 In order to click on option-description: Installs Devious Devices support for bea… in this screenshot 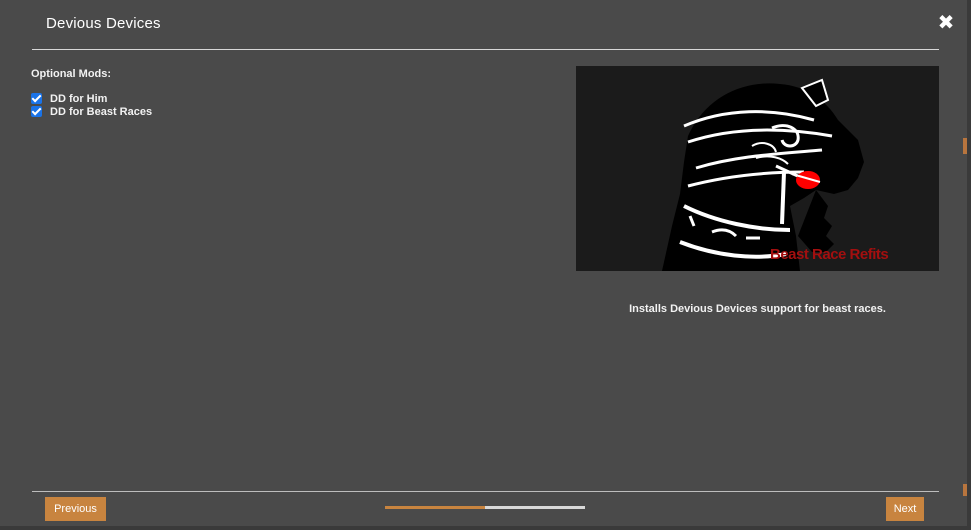, I will do `click(757, 309)`.